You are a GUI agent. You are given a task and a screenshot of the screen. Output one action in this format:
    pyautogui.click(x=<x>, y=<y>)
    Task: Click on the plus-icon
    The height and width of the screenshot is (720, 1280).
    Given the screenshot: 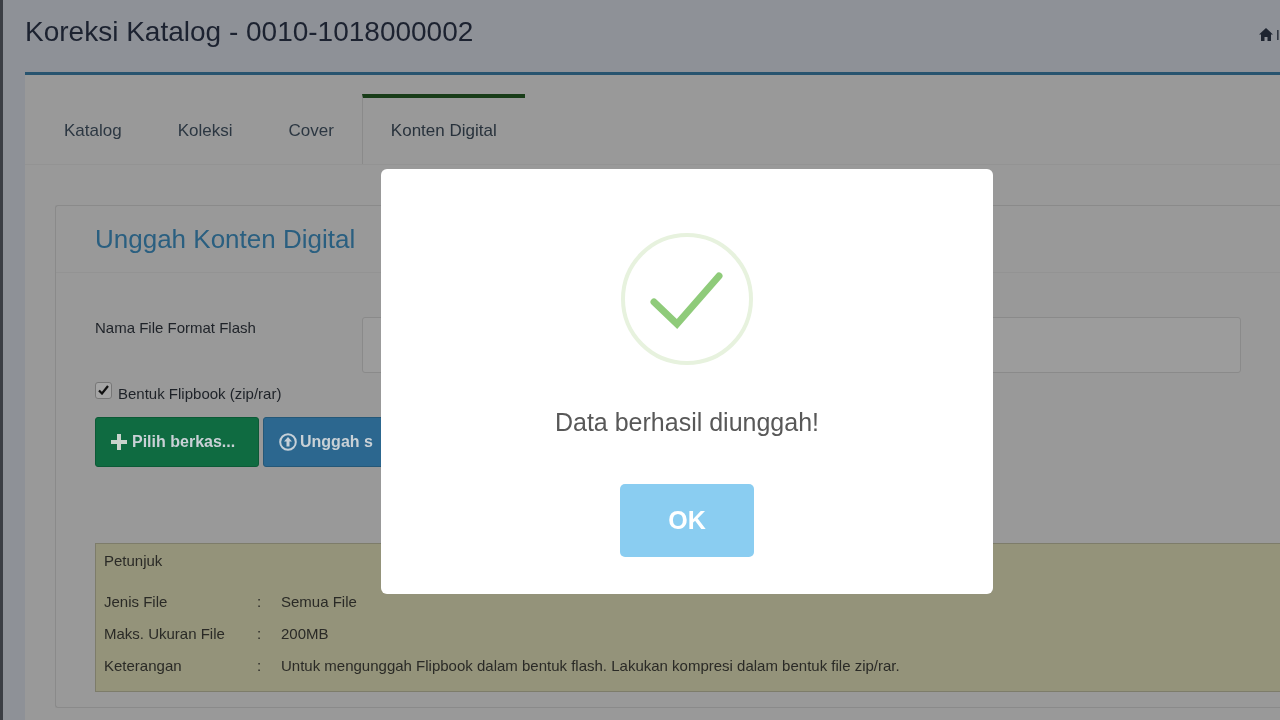 What is the action you would take?
    pyautogui.click(x=119, y=441)
    